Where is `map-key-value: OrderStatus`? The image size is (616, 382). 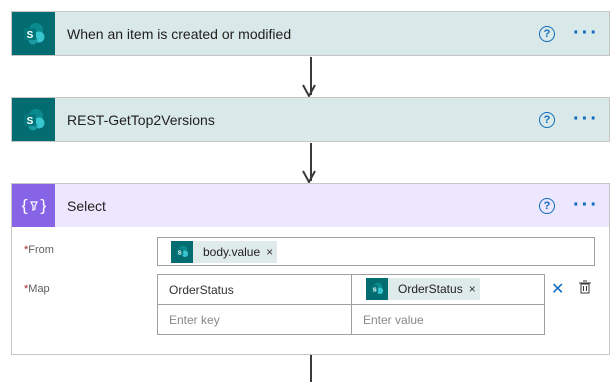 map-key-value: OrderStatus is located at coordinates (201, 289).